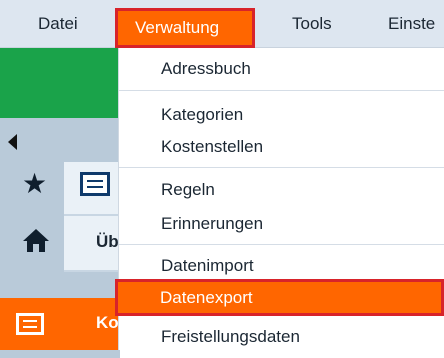 This screenshot has width=444, height=358. What do you see at coordinates (34, 184) in the screenshot?
I see `star-icon: ★` at bounding box center [34, 184].